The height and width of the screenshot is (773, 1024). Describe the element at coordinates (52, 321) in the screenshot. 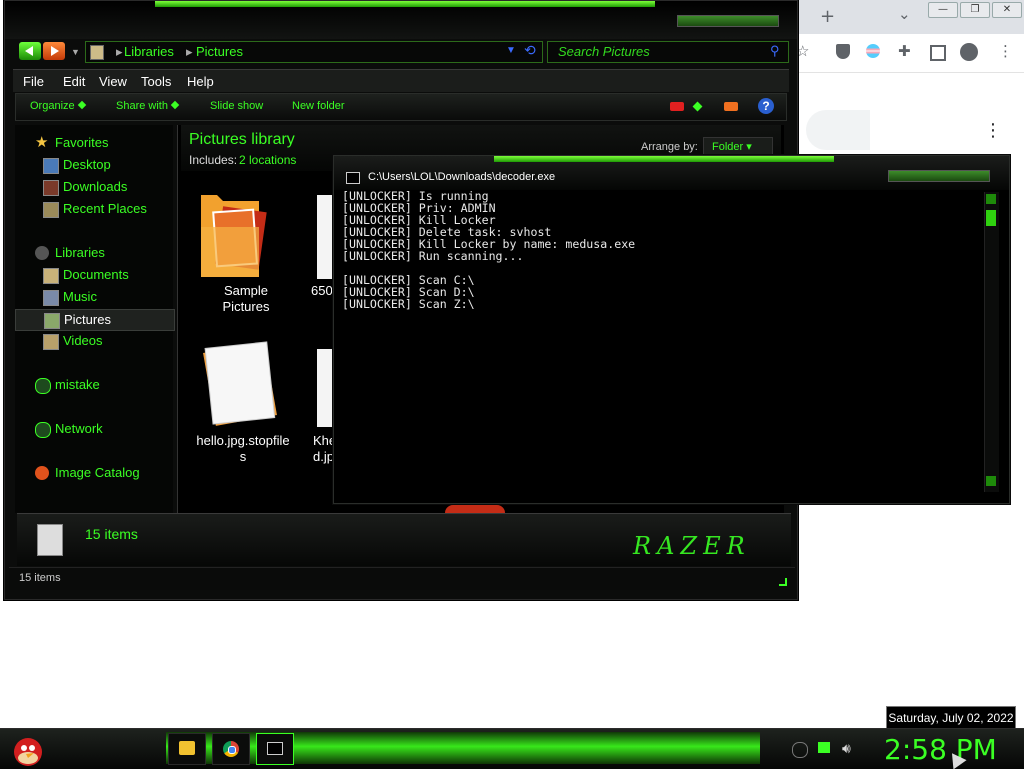

I see `pictures-icon` at that location.